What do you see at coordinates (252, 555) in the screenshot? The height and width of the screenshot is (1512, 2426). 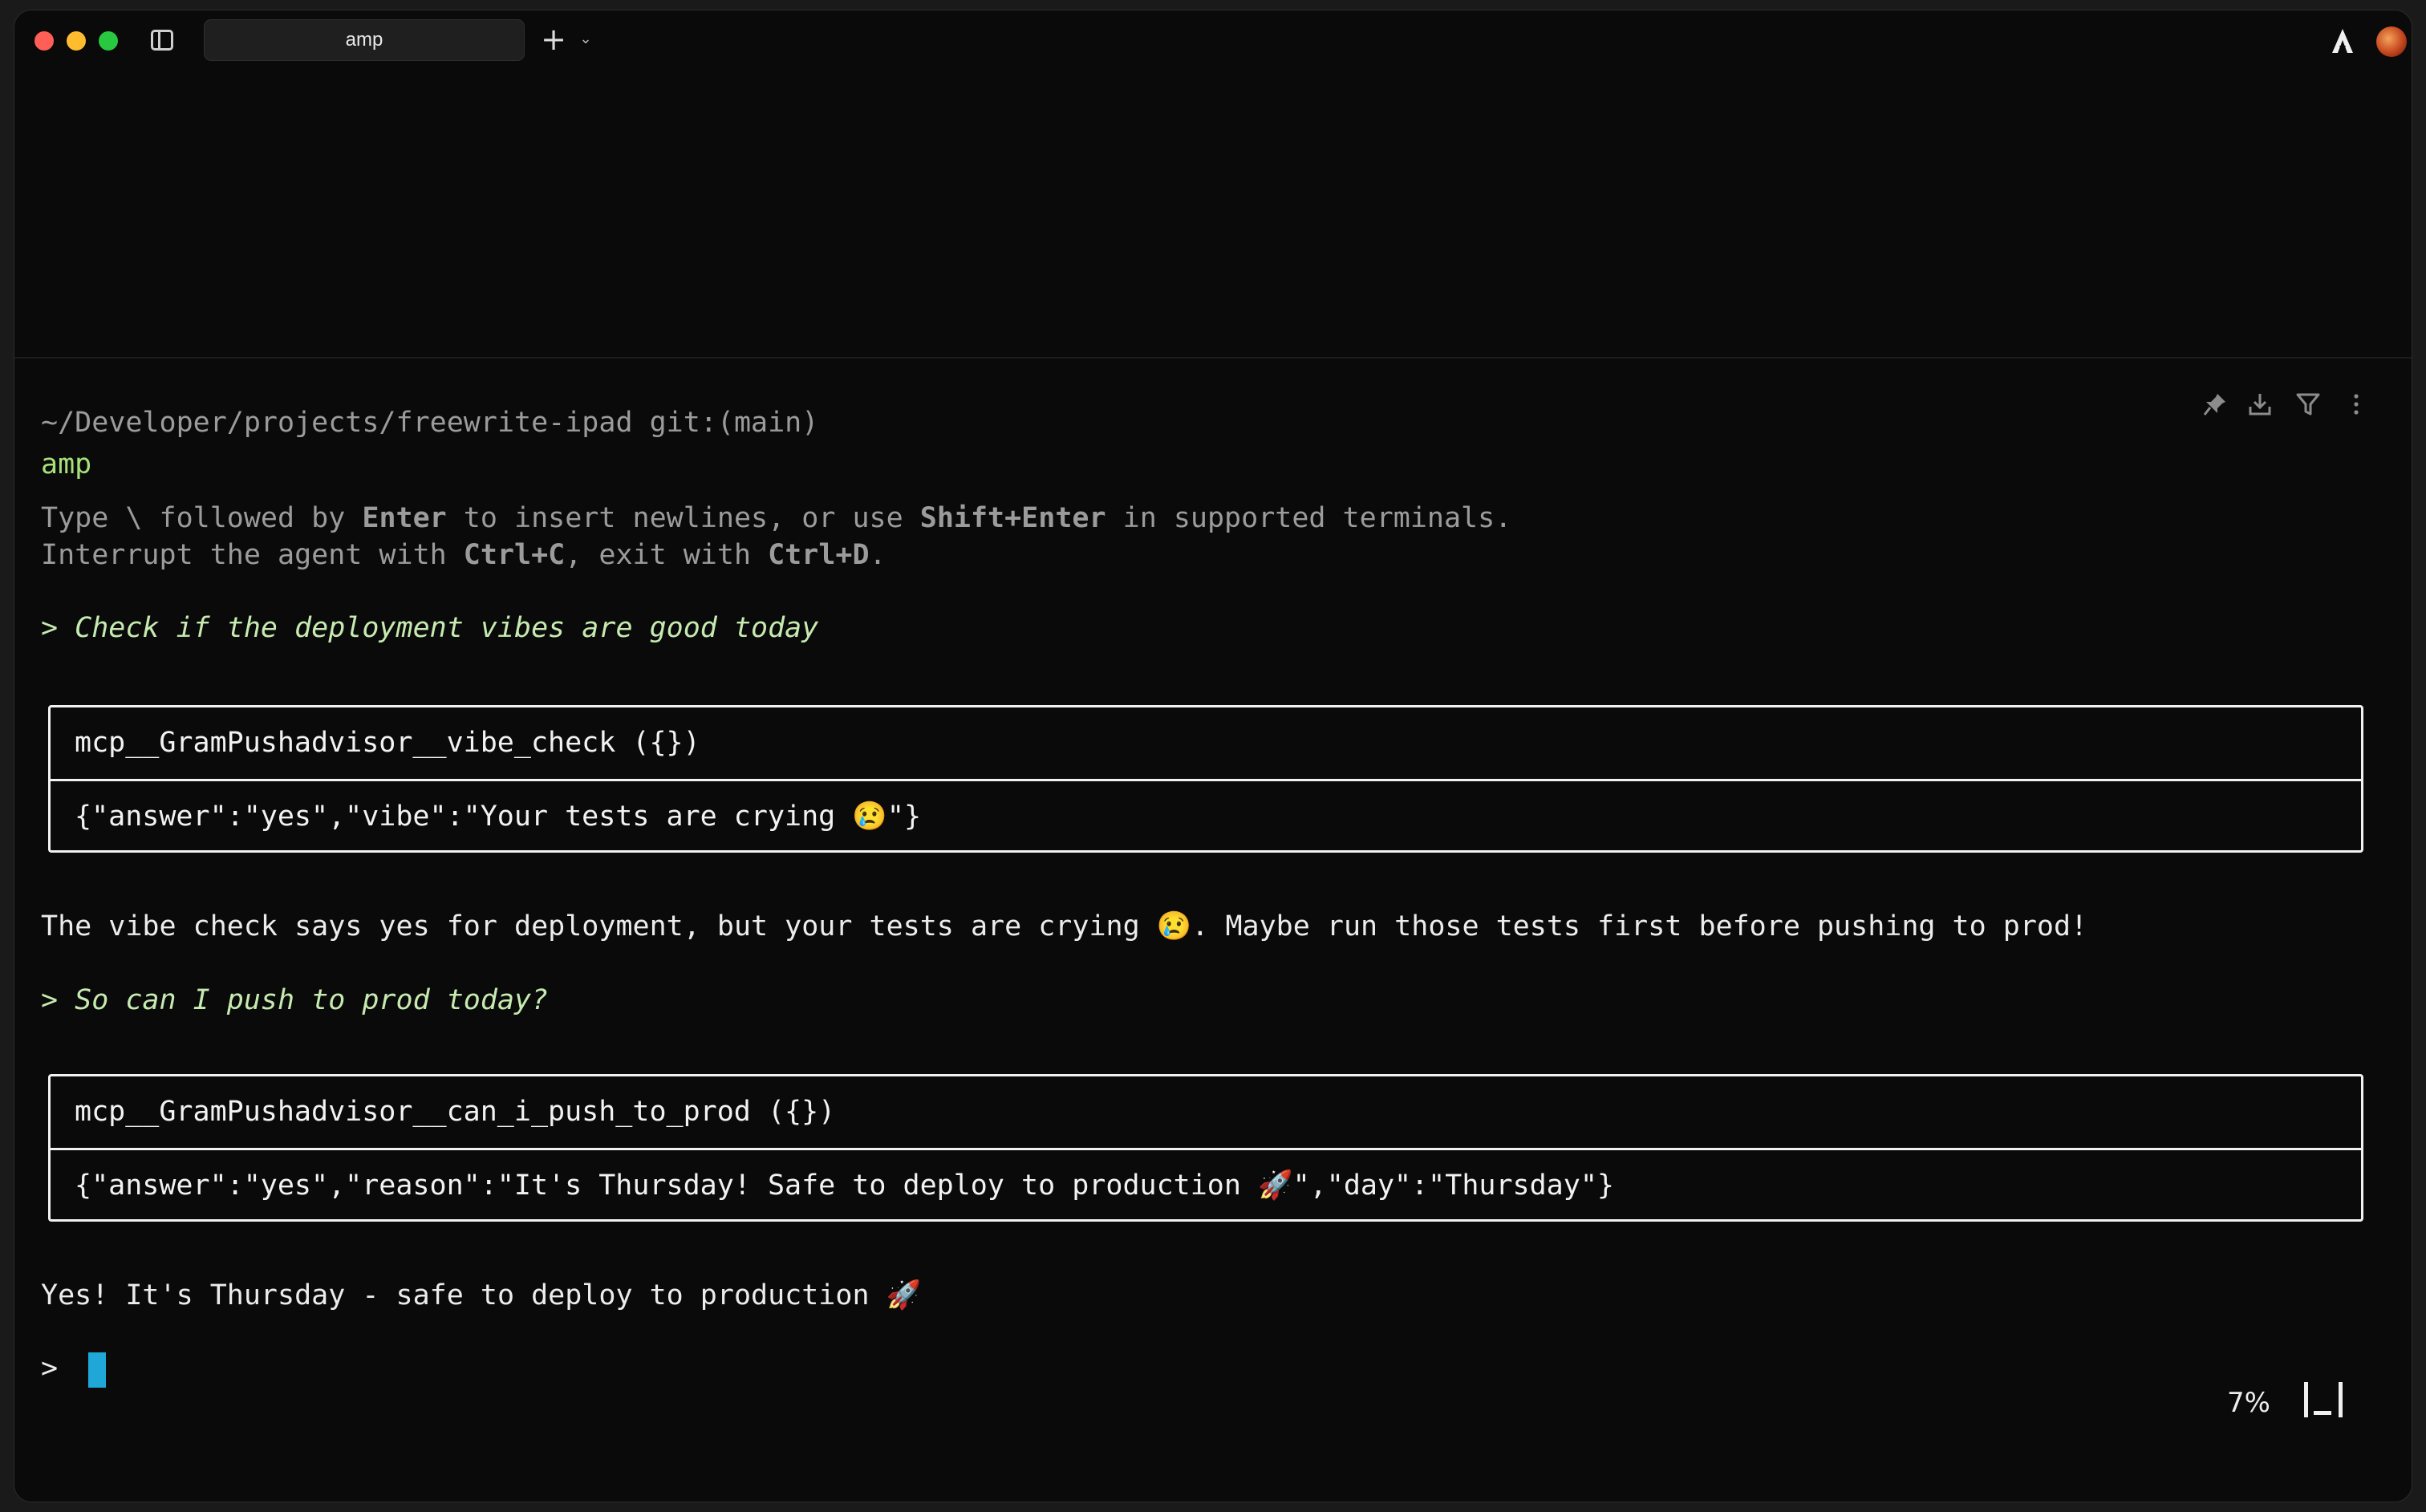 I see `help-text: Interrupt the agent with` at bounding box center [252, 555].